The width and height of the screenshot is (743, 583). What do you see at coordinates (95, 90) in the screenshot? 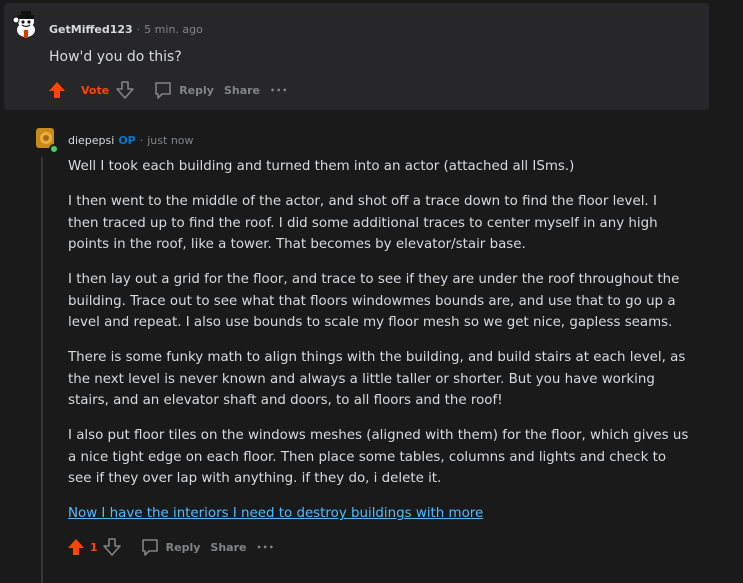
I see `vote-label: Vote` at bounding box center [95, 90].